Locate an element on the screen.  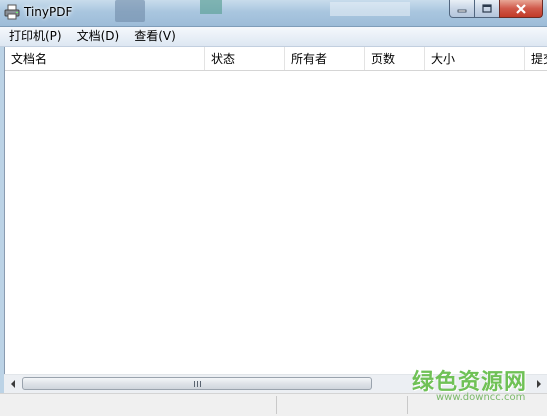
column-header-status: 状态 is located at coordinates (245, 58).